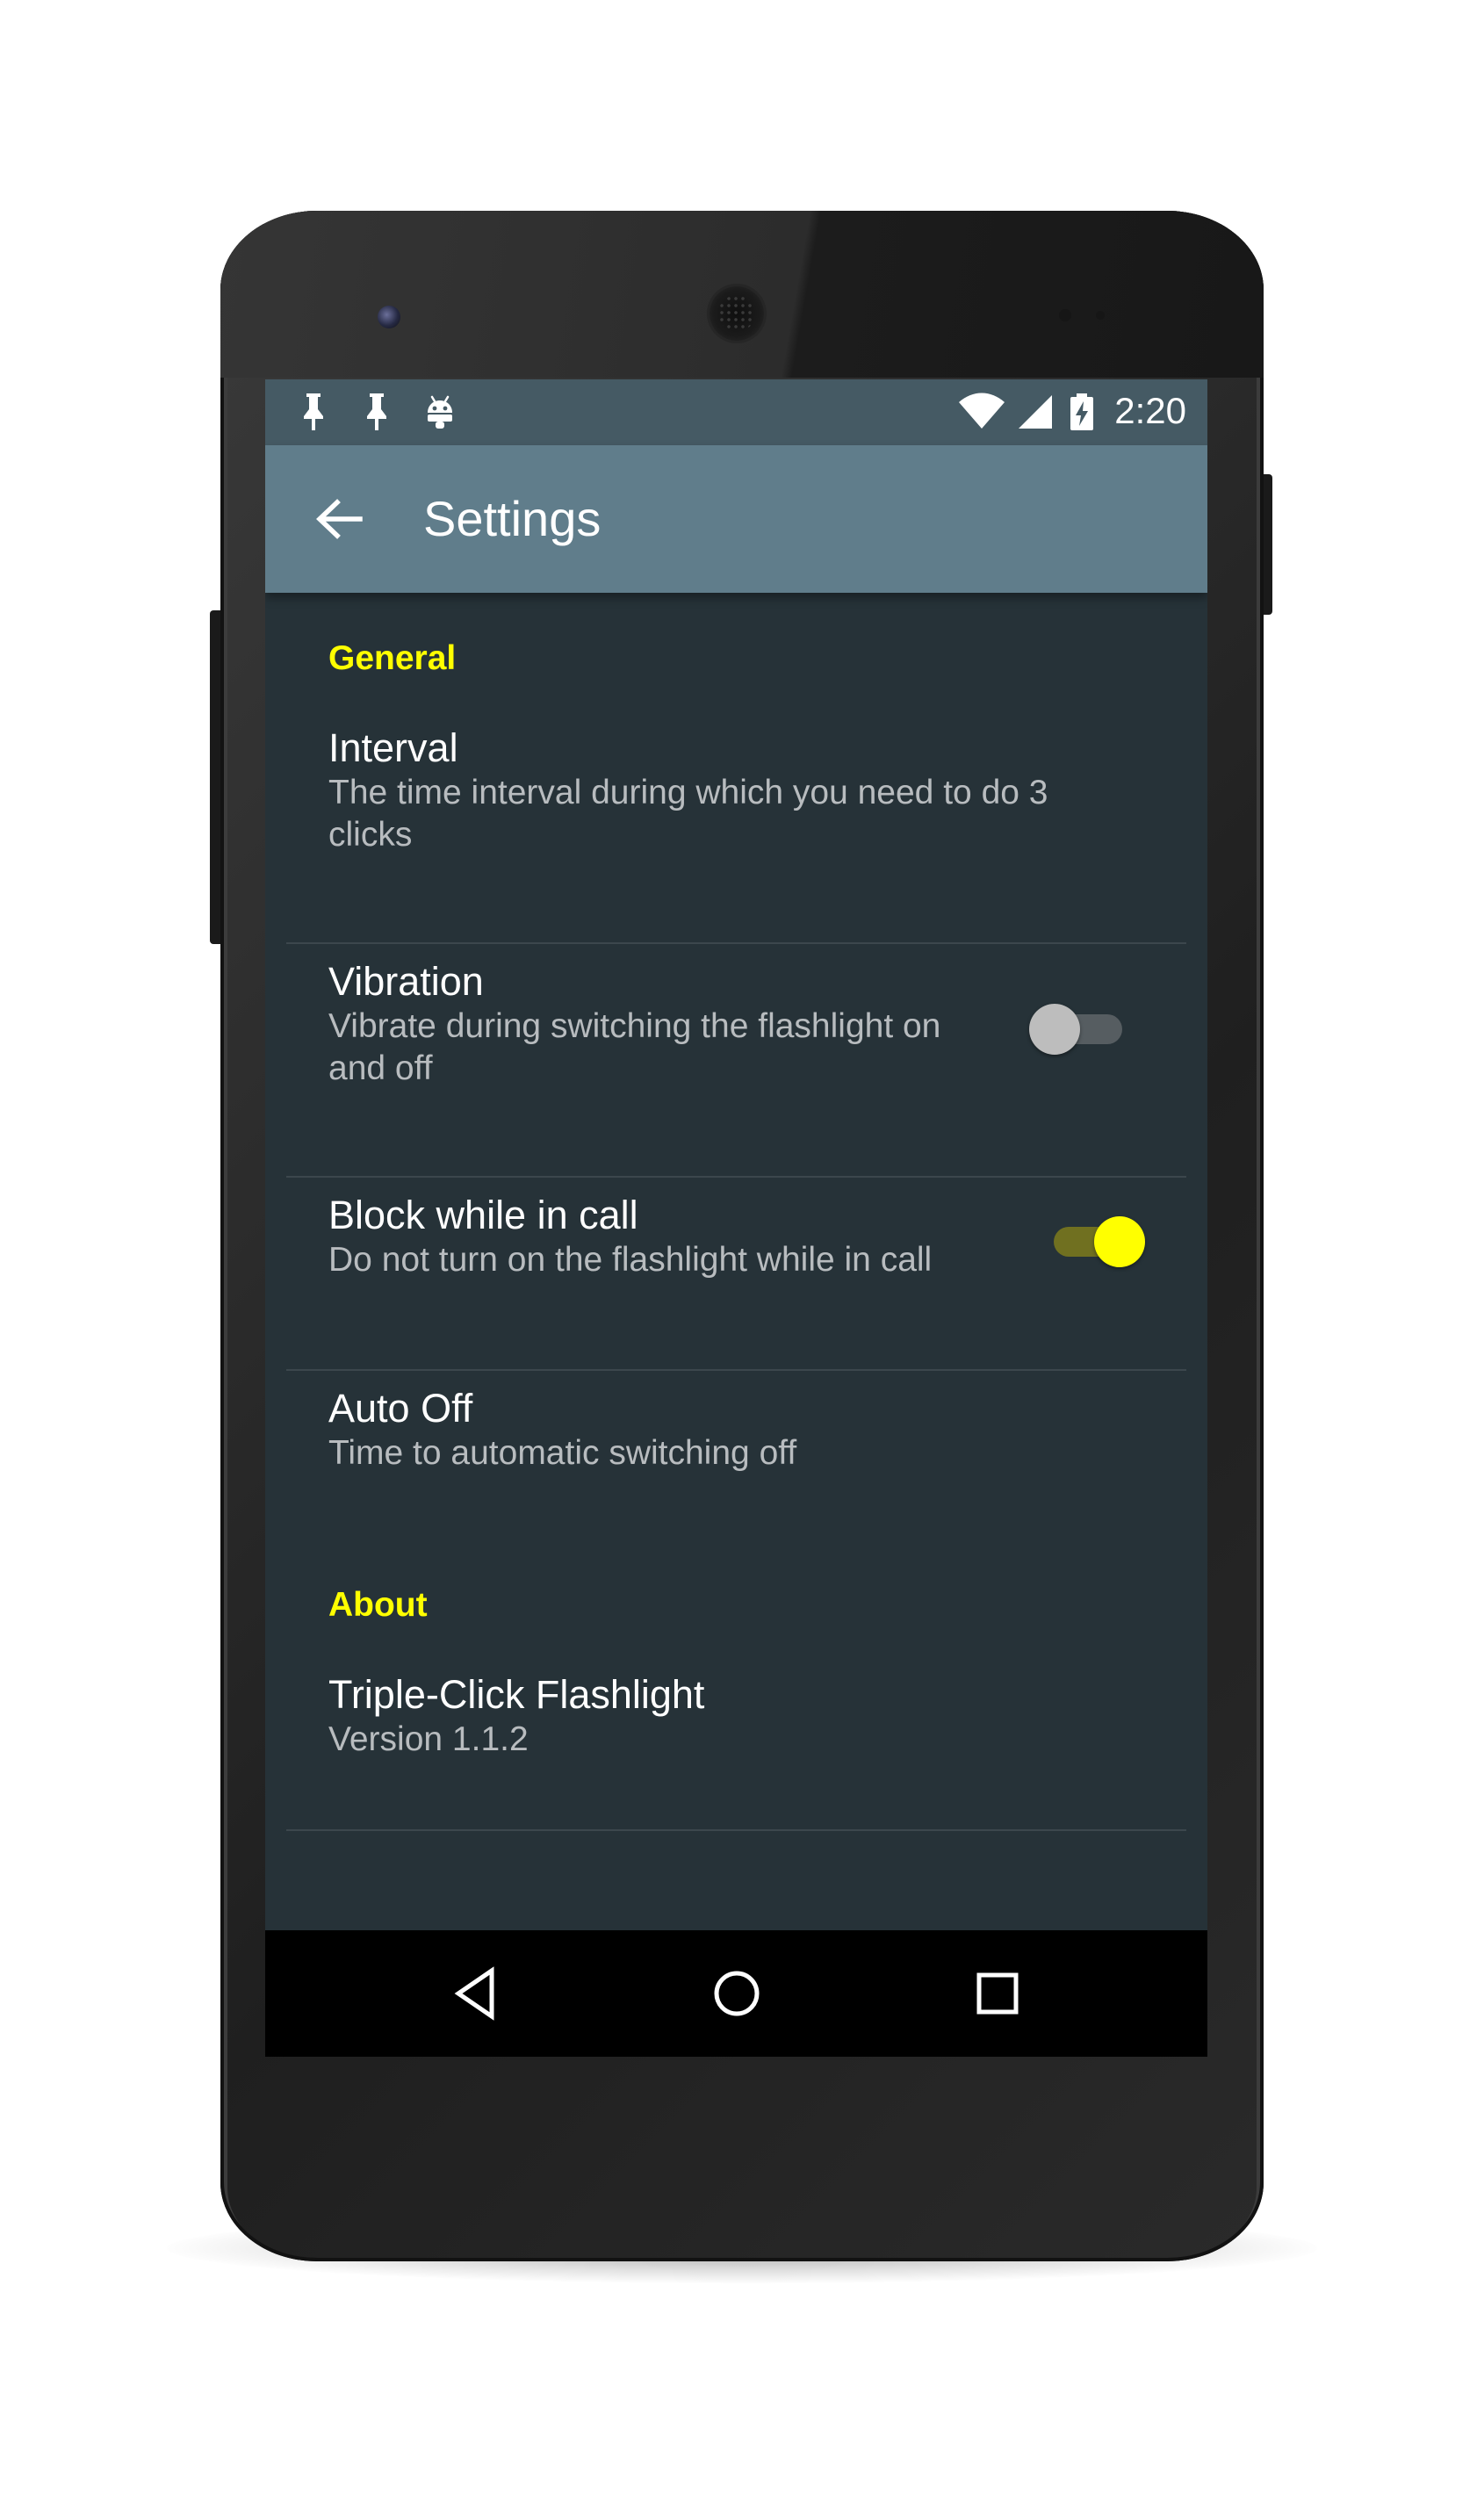 The image size is (1484, 2509). I want to click on signal-icon, so click(1035, 412).